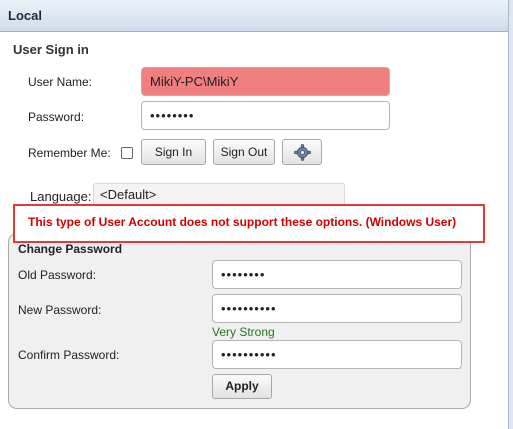 The height and width of the screenshot is (429, 513). I want to click on settings-button, so click(302, 152).